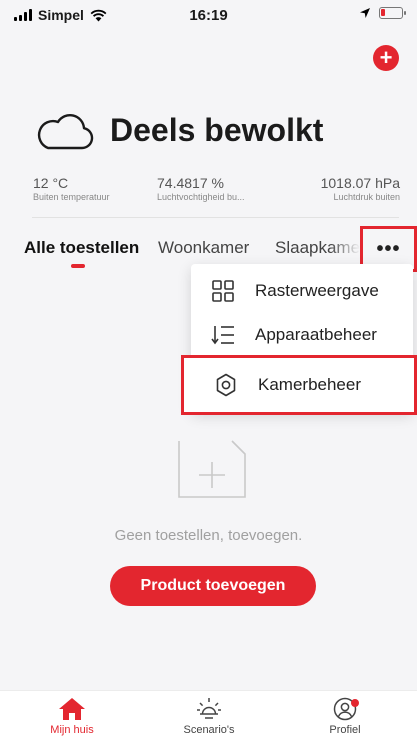 This screenshot has height=745, width=417. I want to click on nav-profile: Profiel, so click(345, 716).